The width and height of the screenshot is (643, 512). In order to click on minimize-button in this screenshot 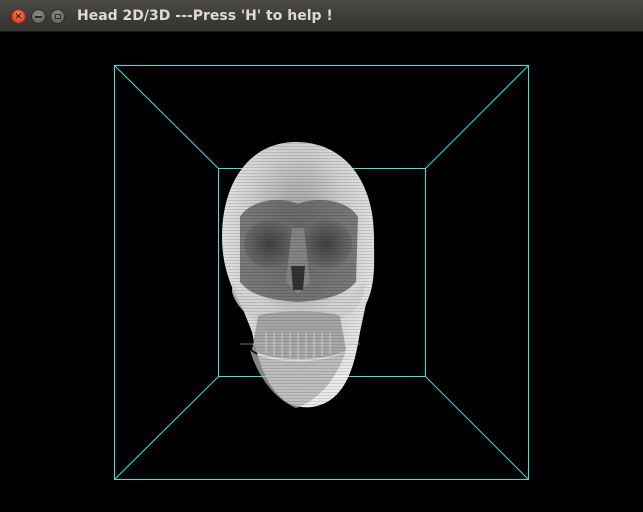, I will do `click(38, 16)`.